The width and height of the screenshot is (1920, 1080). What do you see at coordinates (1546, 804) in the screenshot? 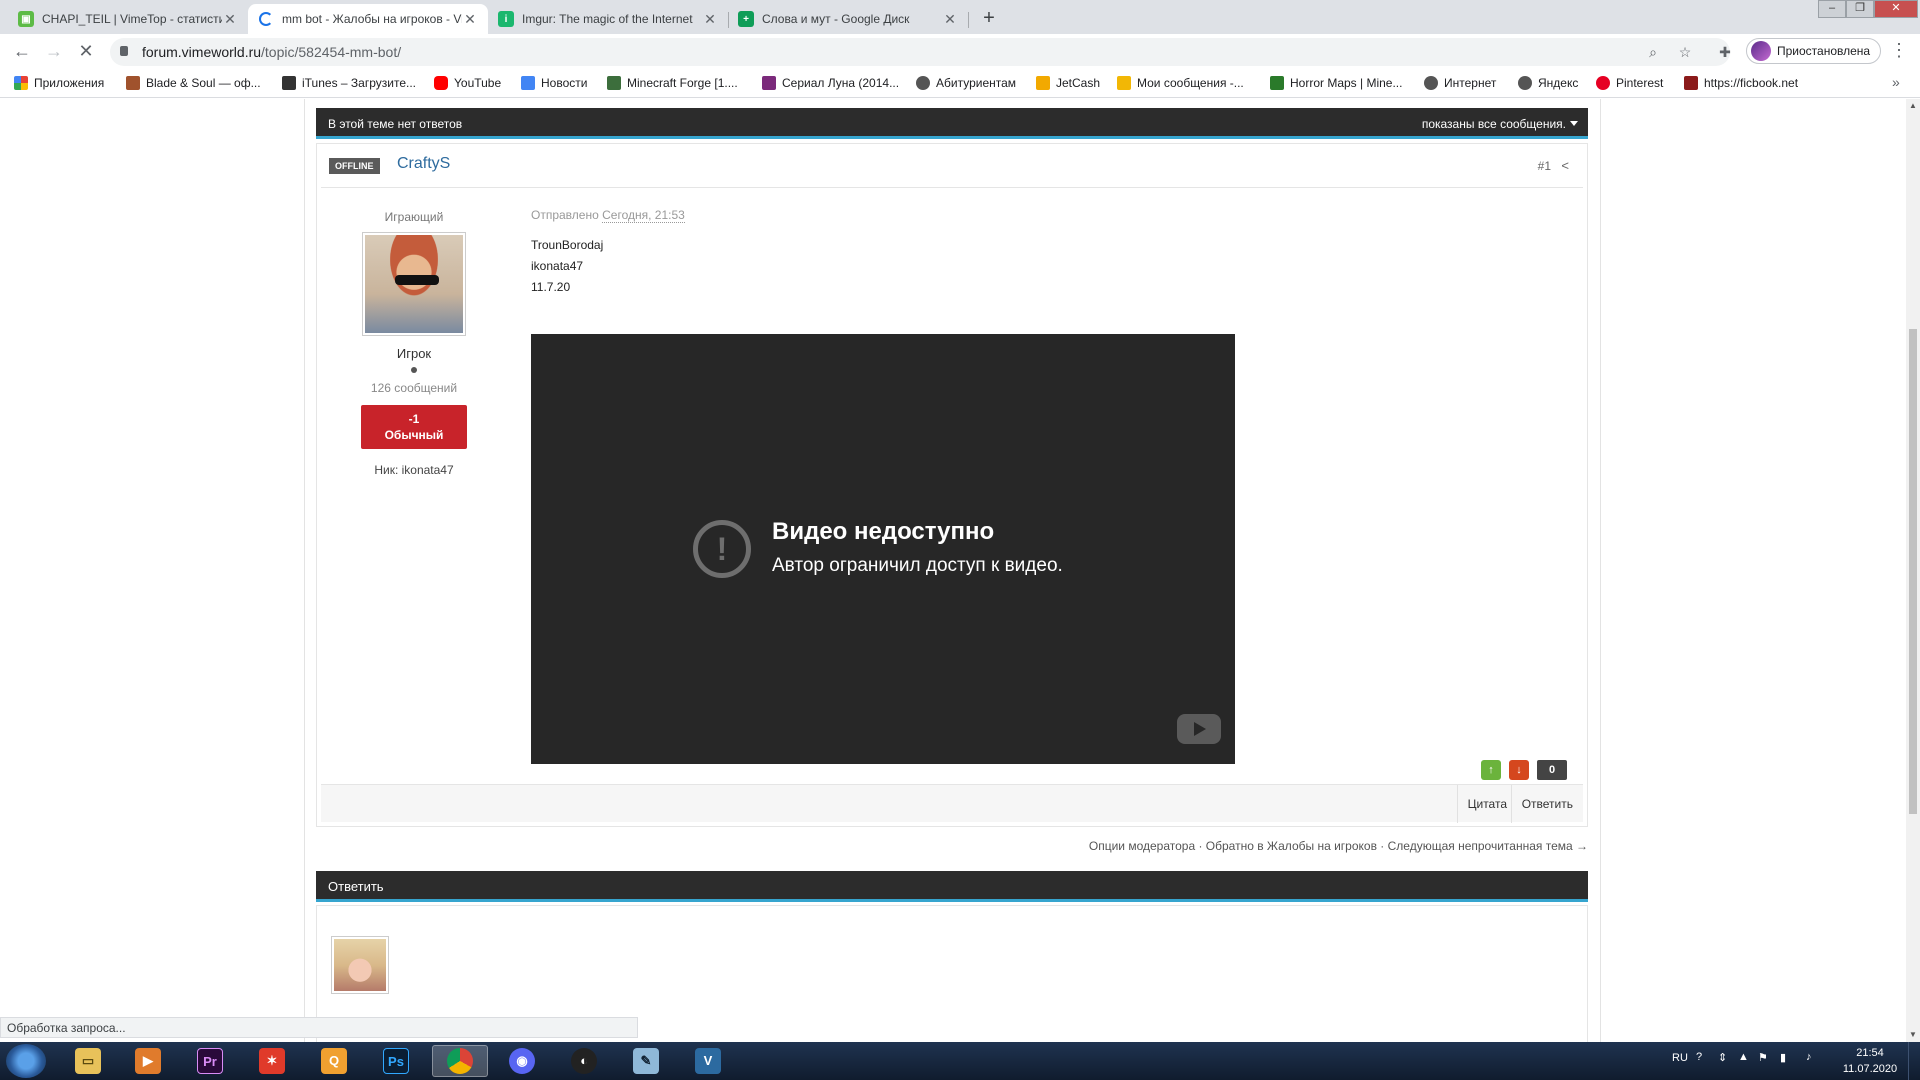
I see `reply-button: Ответить` at bounding box center [1546, 804].